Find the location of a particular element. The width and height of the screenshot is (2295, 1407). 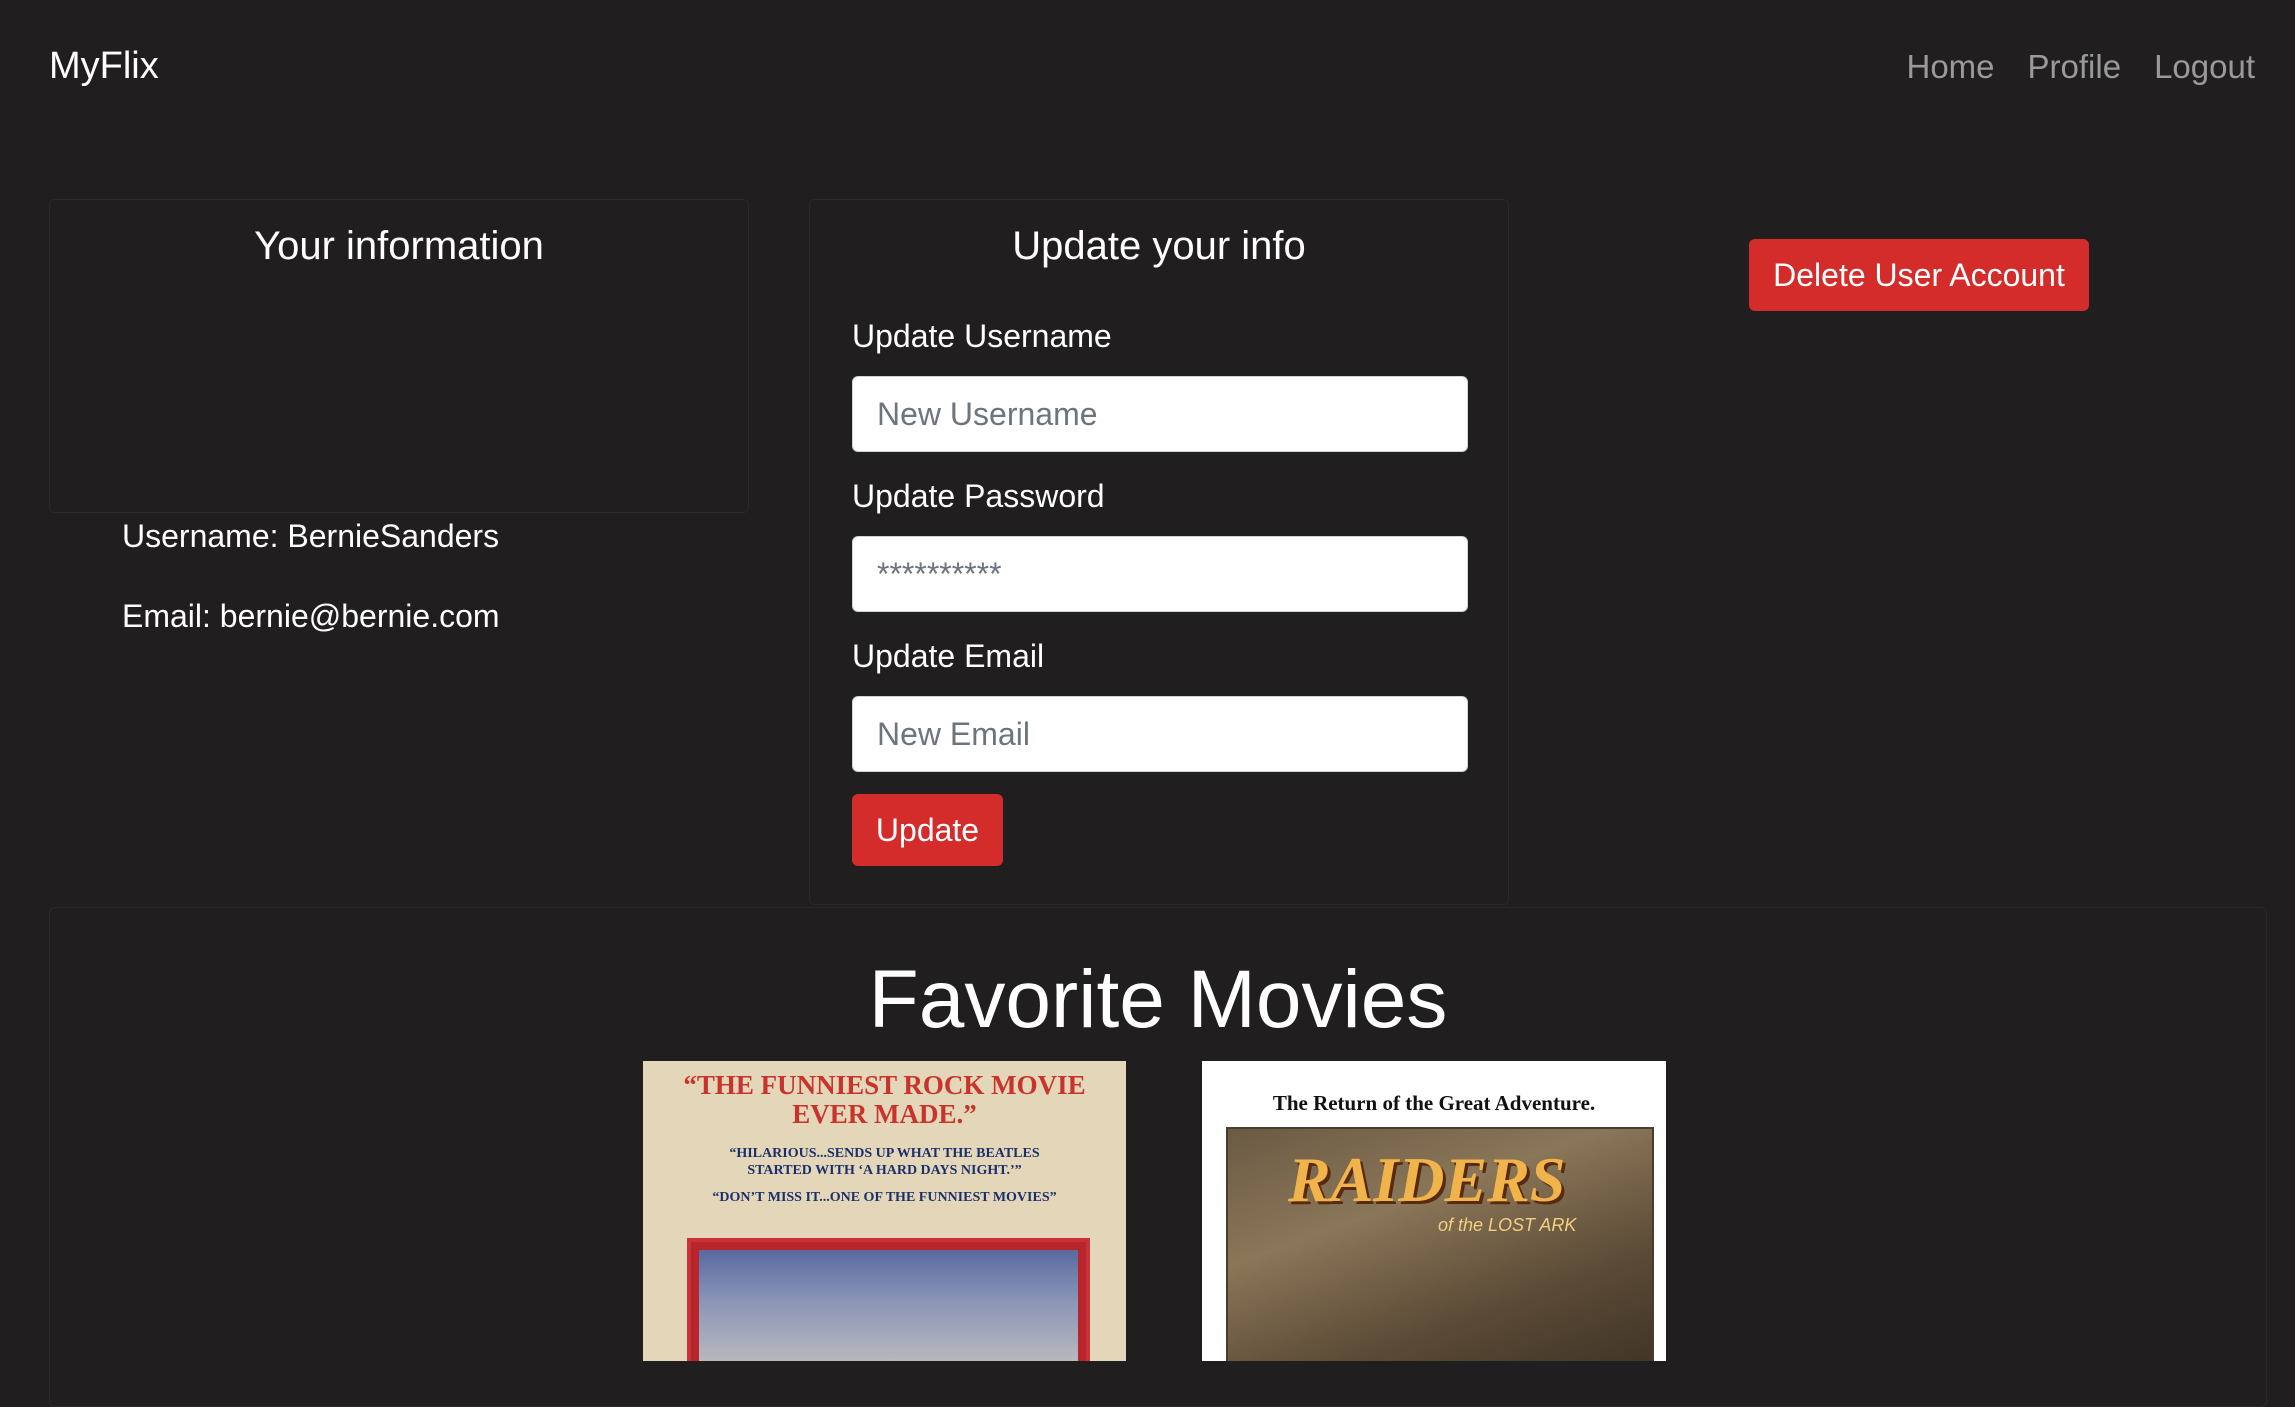

favorite-movies-title: Favorite Movies is located at coordinates (1158, 999).